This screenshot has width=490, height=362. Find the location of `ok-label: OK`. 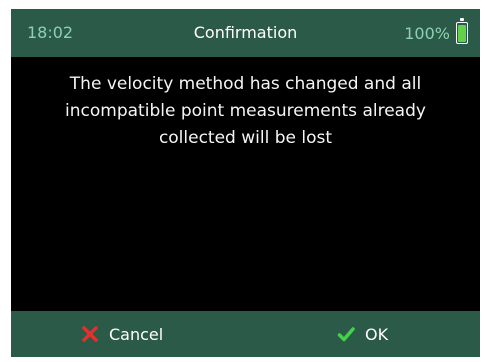

ok-label: OK is located at coordinates (377, 334).